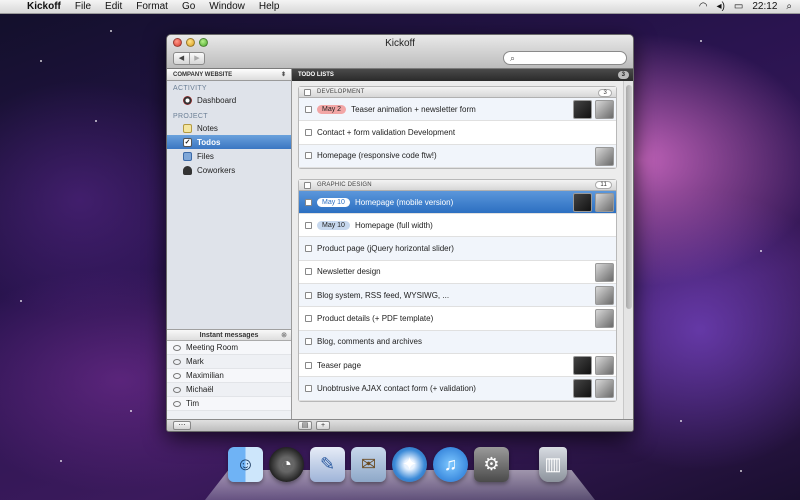 The height and width of the screenshot is (500, 800). I want to click on forward-button: ▶, so click(196, 58).